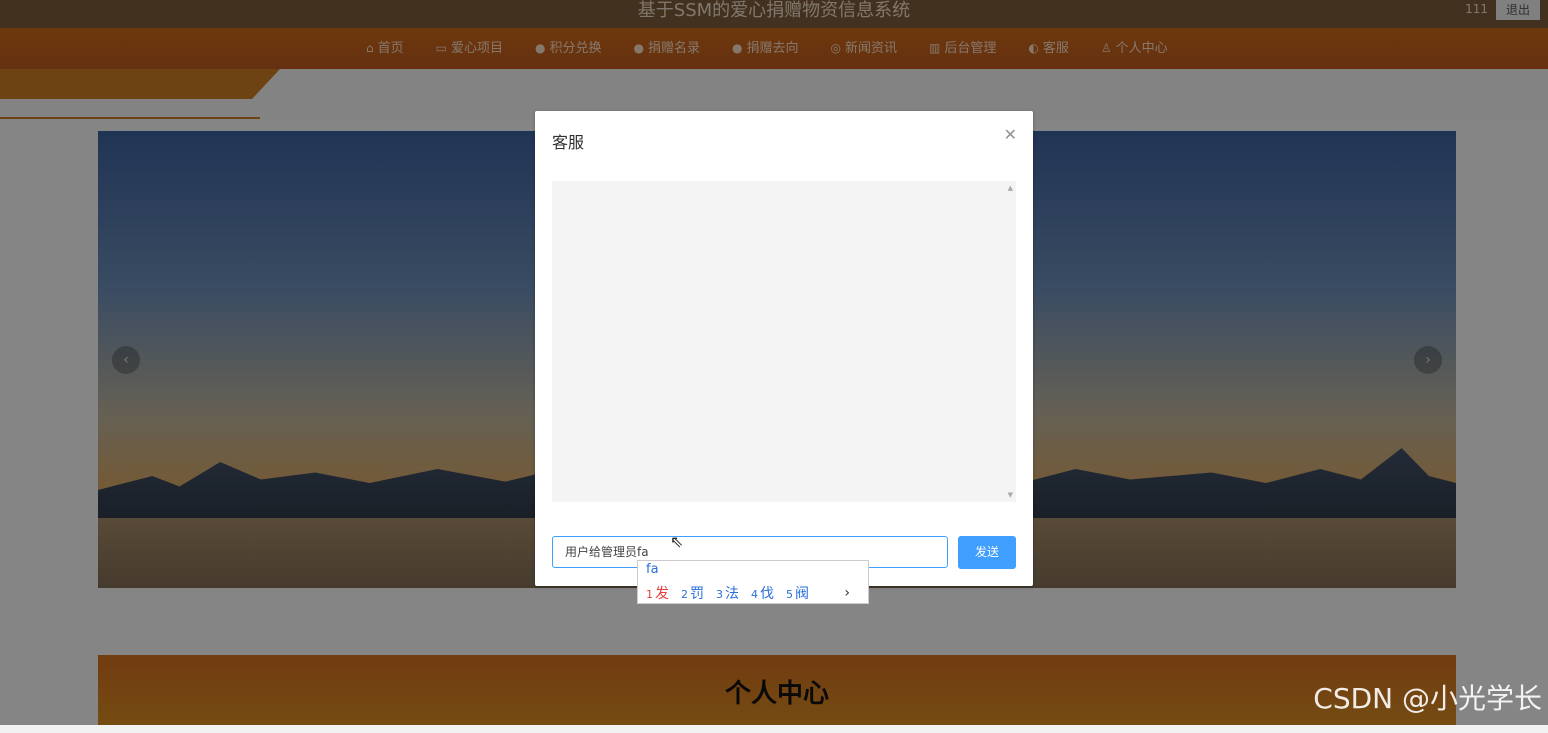 The height and width of the screenshot is (733, 1548). I want to click on send-button: 发送, so click(987, 552).